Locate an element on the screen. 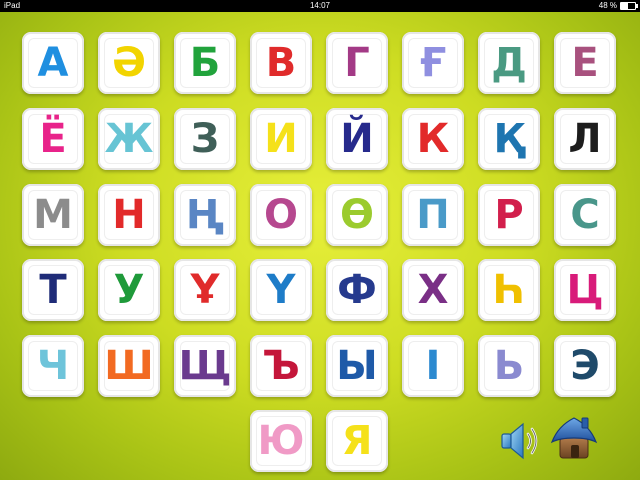 The height and width of the screenshot is (480, 640). letter-tile: Д is located at coordinates (509, 63).